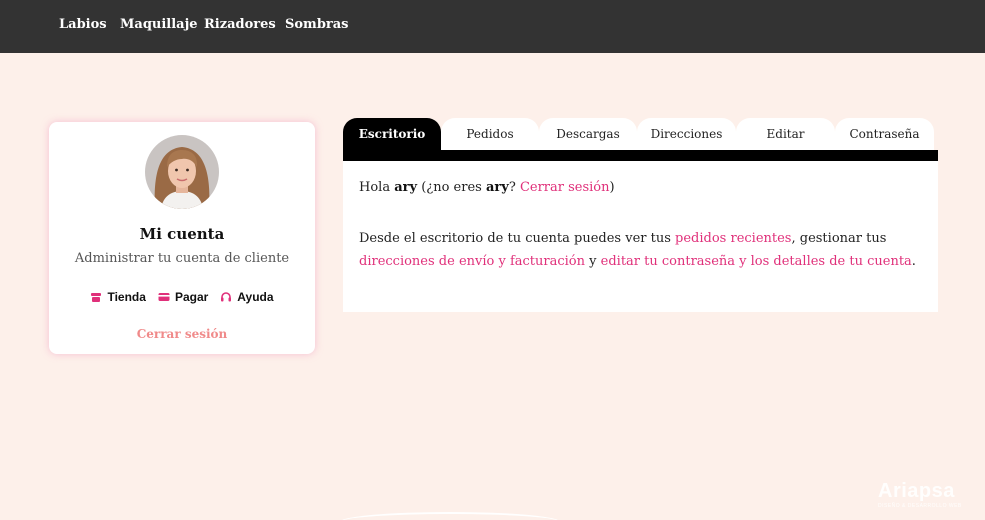  I want to click on recent-orders-link: pedidos recientes, so click(733, 238).